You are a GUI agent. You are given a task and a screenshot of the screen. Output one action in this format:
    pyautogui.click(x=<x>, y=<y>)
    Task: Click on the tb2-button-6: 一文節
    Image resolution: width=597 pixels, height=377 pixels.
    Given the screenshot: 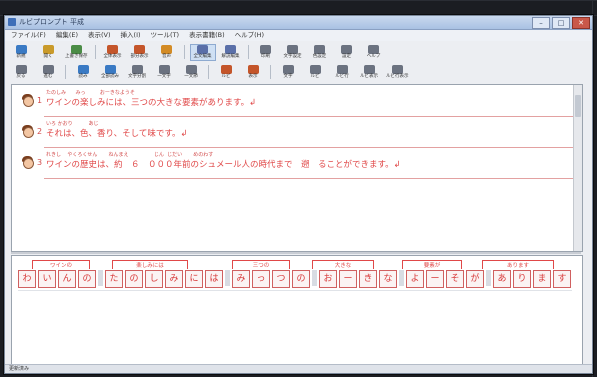 What is the action you would take?
    pyautogui.click(x=191, y=72)
    